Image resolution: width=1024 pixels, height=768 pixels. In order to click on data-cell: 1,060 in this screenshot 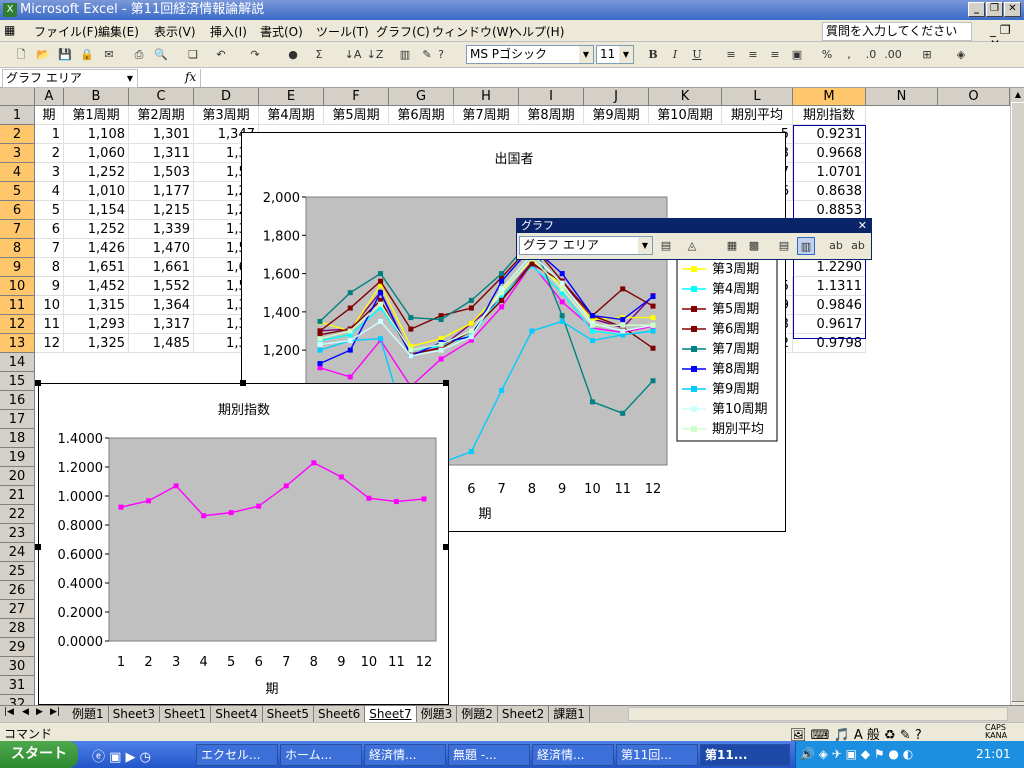, I will do `click(96, 153)`.